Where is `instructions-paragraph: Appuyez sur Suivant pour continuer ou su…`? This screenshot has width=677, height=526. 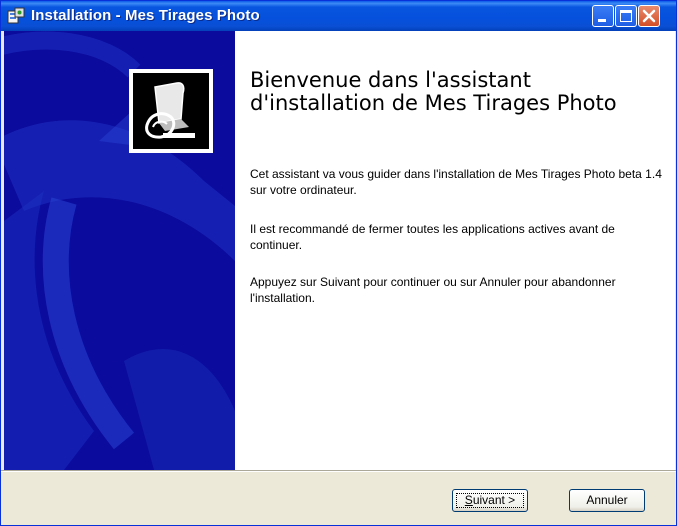
instructions-paragraph: Appuyez sur Suivant pour continuer ou su… is located at coordinates (433, 290).